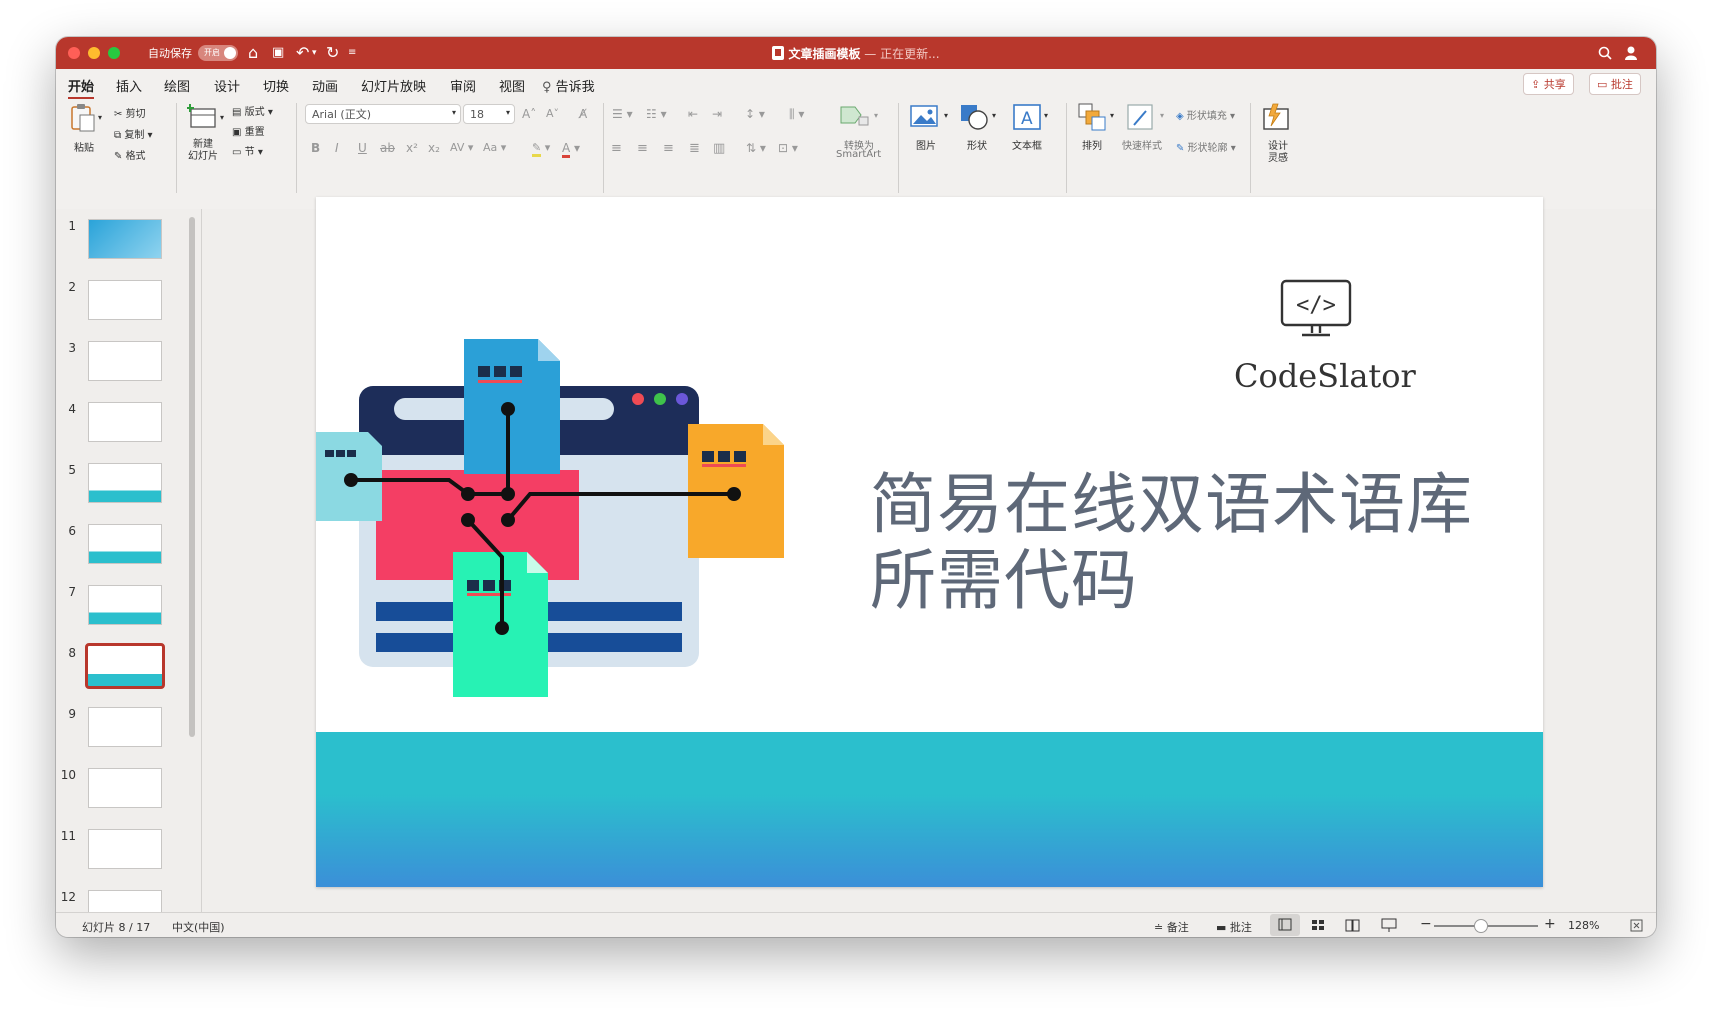  What do you see at coordinates (529, 114) in the screenshot?
I see `grow-font-icon: A˄` at bounding box center [529, 114].